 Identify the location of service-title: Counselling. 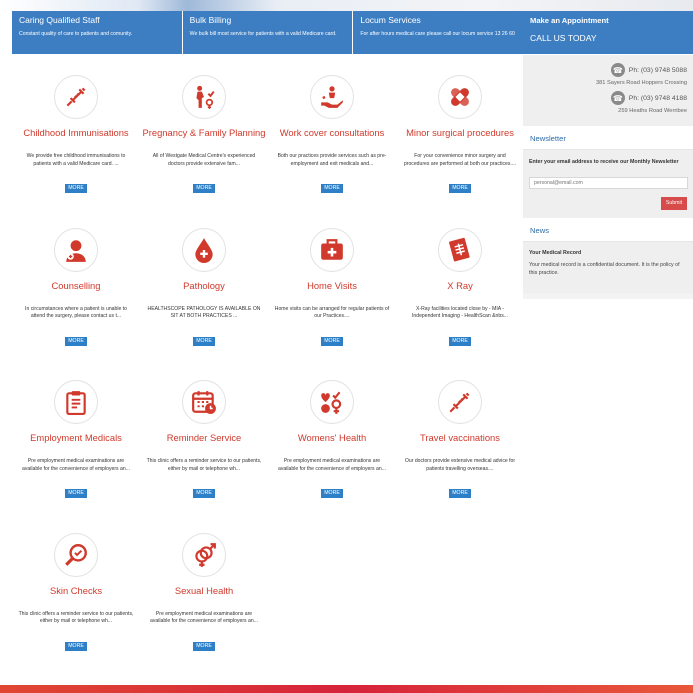
(76, 285).